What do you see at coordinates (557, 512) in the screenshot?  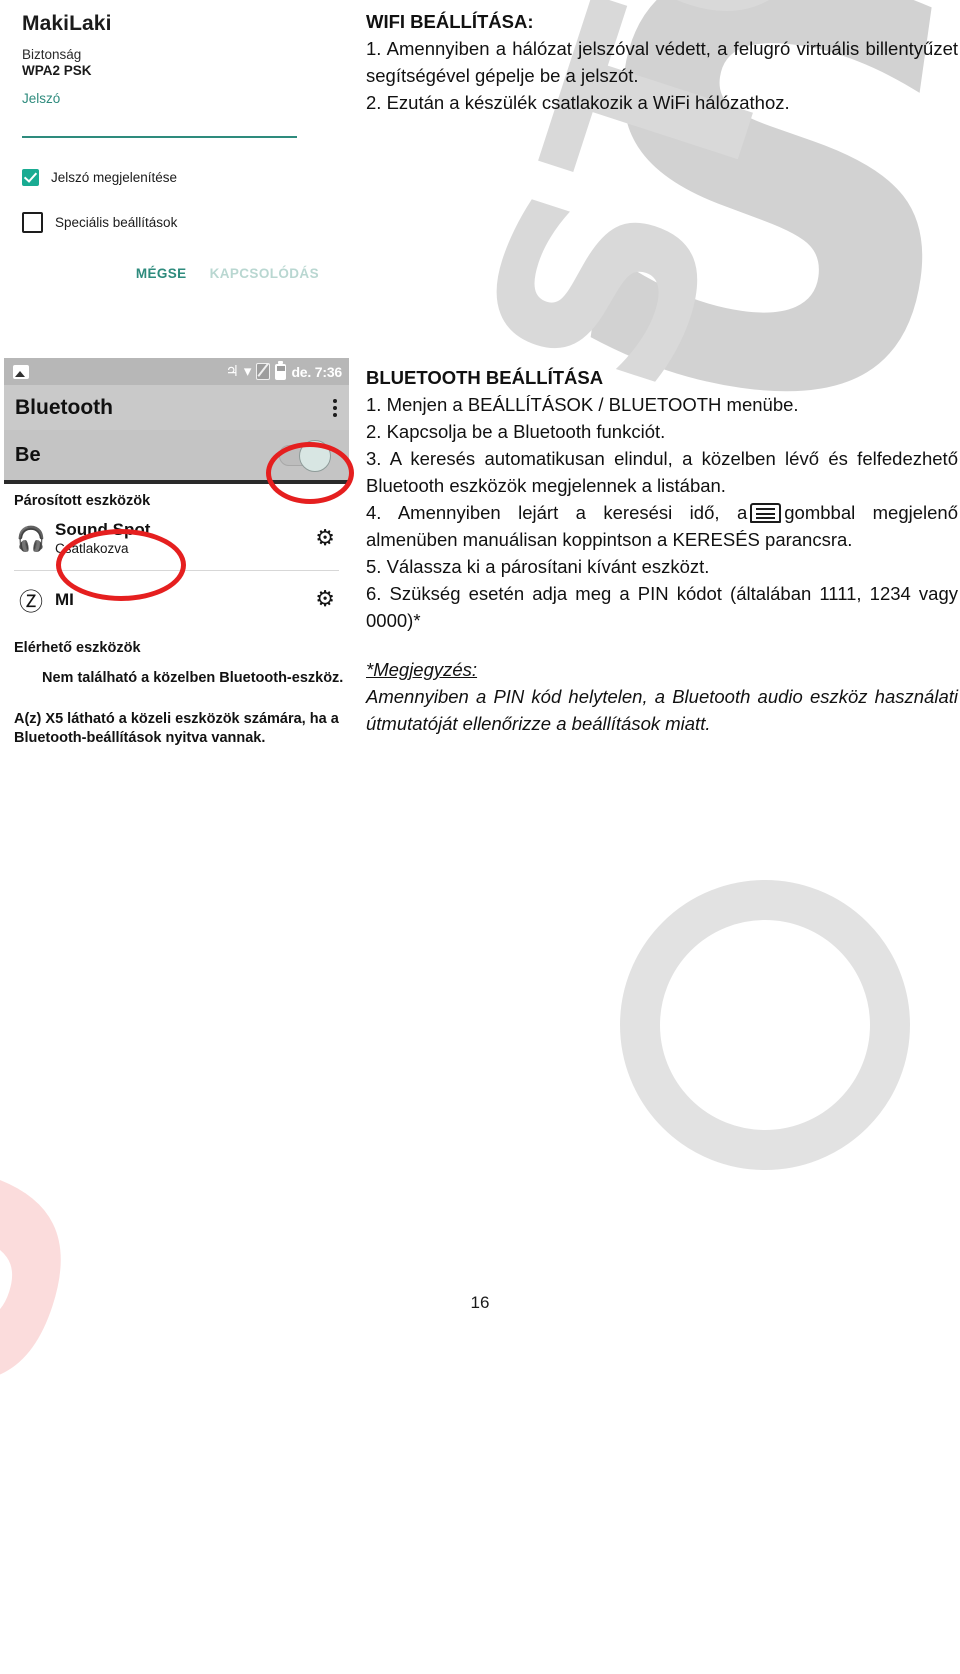 I see `step4-text-before: 4. Amennyiben lejárt a keresési idő, a` at bounding box center [557, 512].